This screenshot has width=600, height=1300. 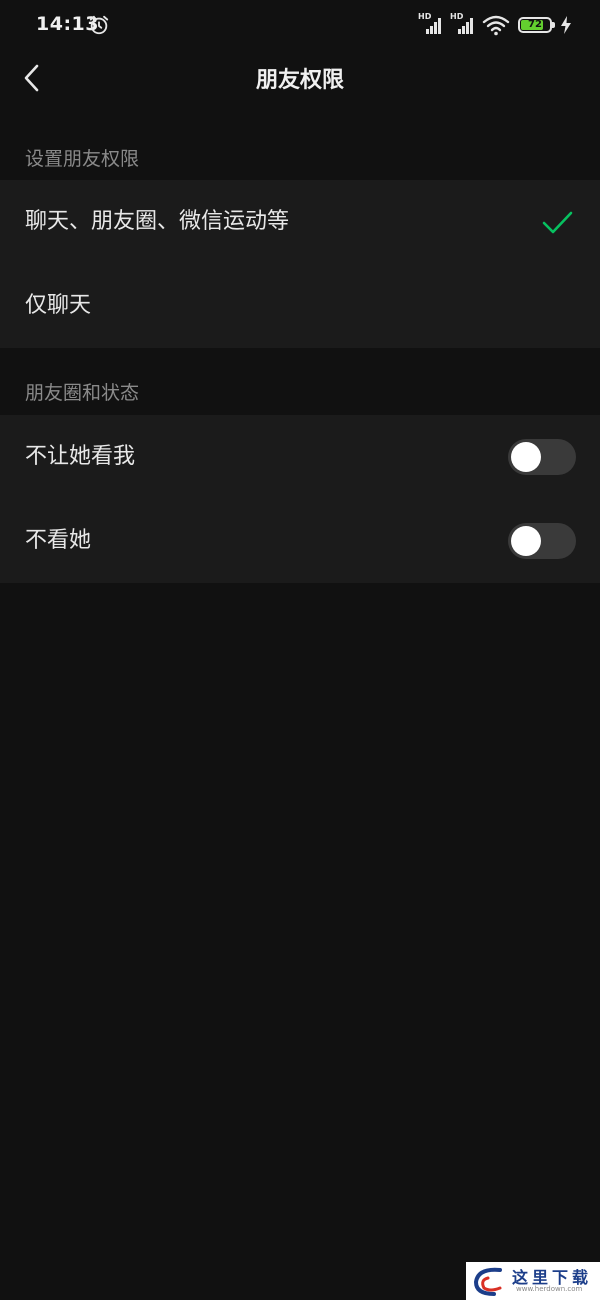 I want to click on check-icon, so click(x=557, y=222).